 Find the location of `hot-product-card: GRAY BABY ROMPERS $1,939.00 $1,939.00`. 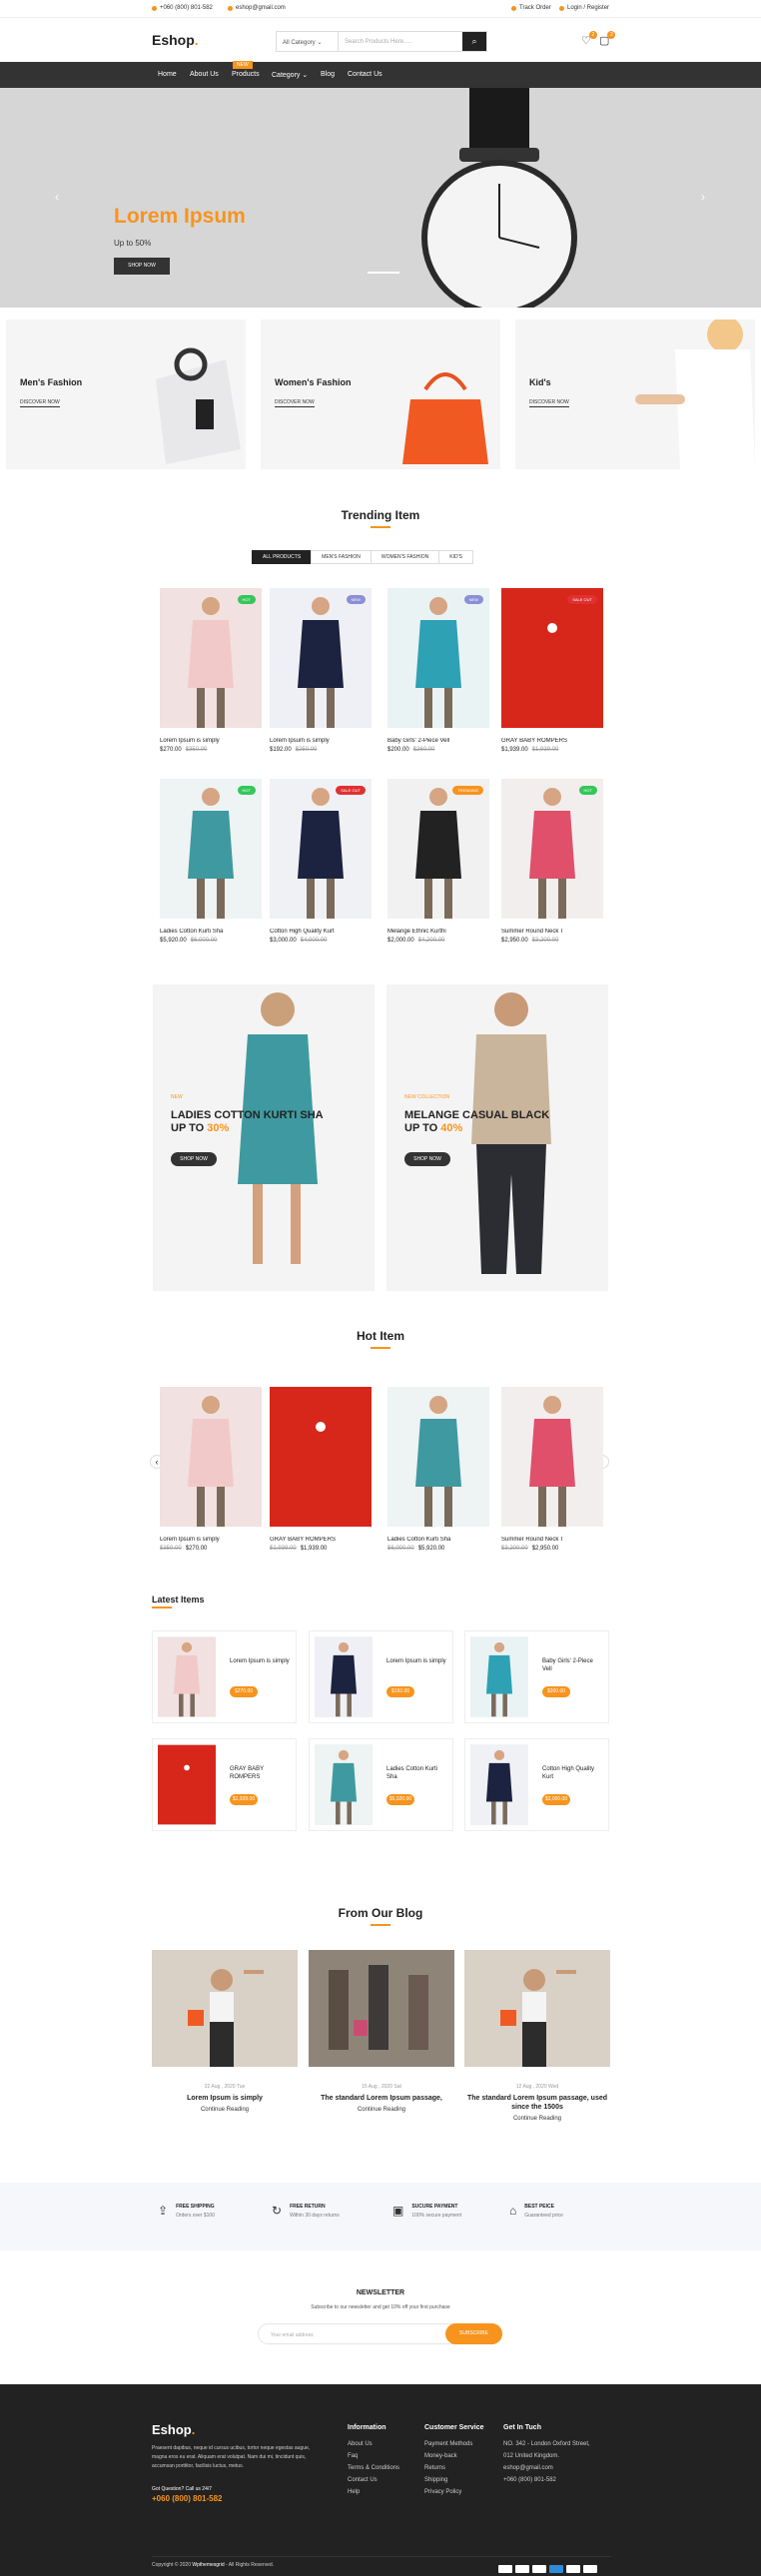

hot-product-card: GRAY BABY ROMPERS $1,939.00 $1,939.00 is located at coordinates (321, 1469).